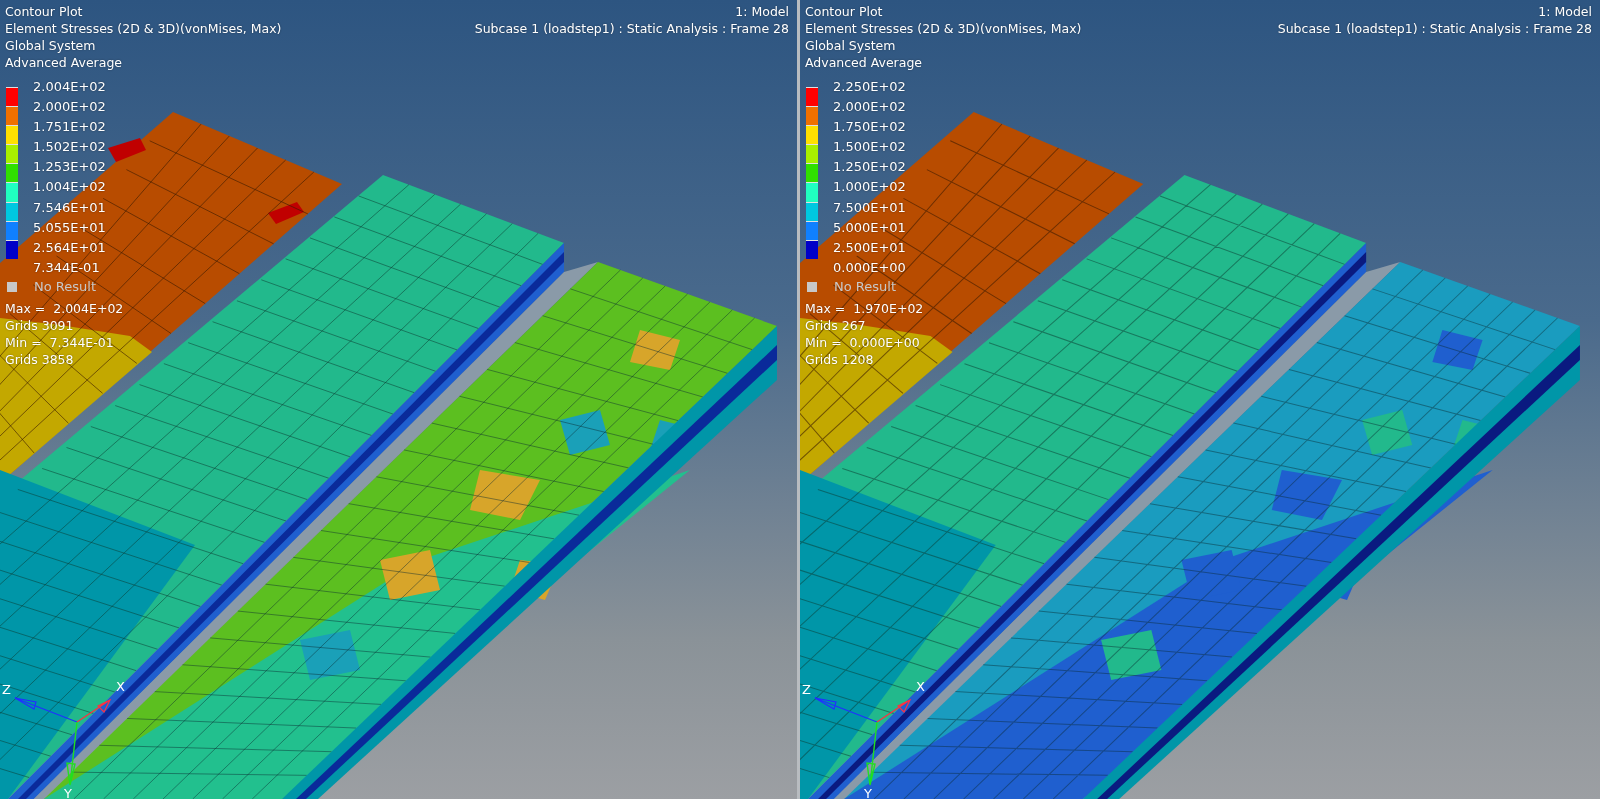 This screenshot has height=799, width=1600. I want to click on legend-value: 1.751E+02, so click(69, 127).